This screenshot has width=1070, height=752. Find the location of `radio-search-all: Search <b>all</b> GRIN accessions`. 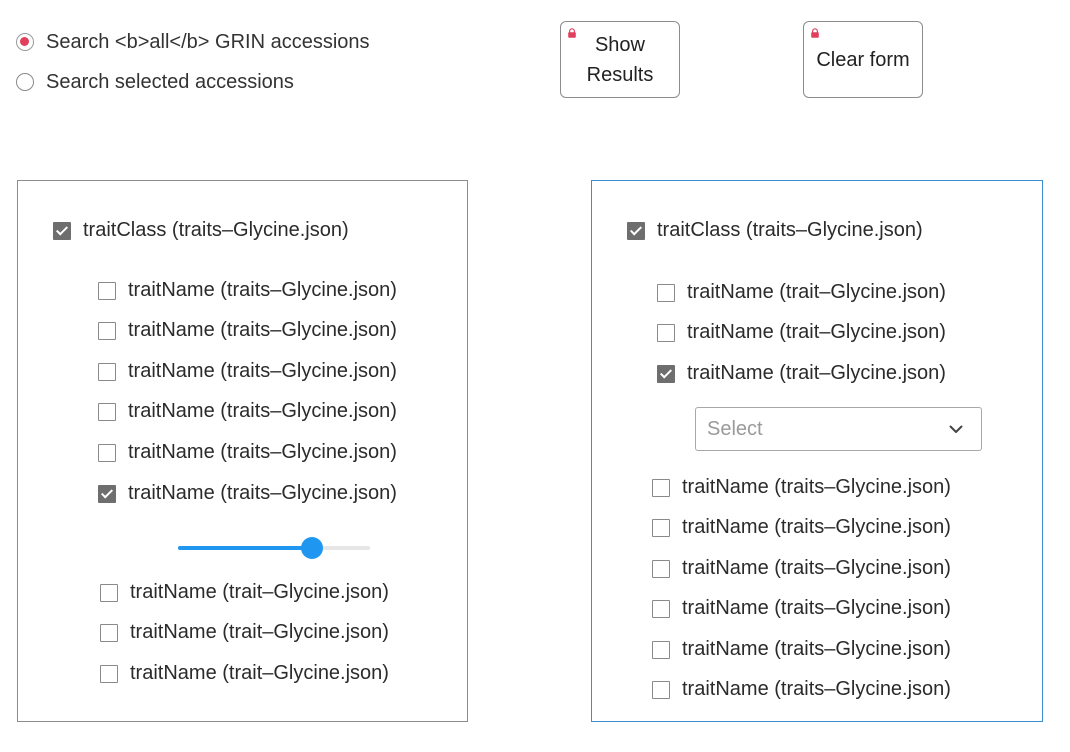

radio-search-all: Search <b>all</b> GRIN accessions is located at coordinates (193, 42).